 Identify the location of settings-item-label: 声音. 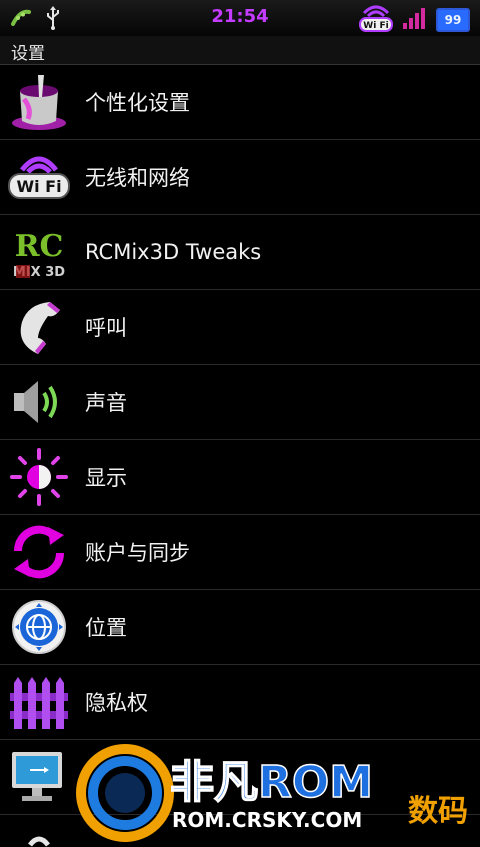
(106, 403).